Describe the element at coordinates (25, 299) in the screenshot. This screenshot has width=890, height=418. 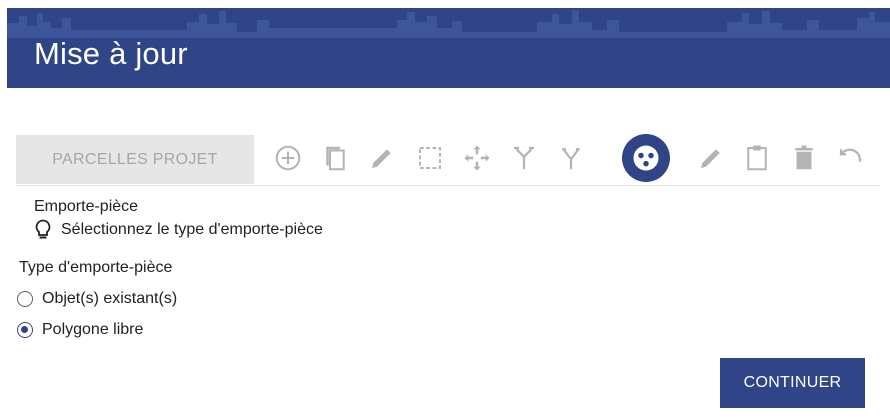
I see `radio-button-unchecked` at that location.